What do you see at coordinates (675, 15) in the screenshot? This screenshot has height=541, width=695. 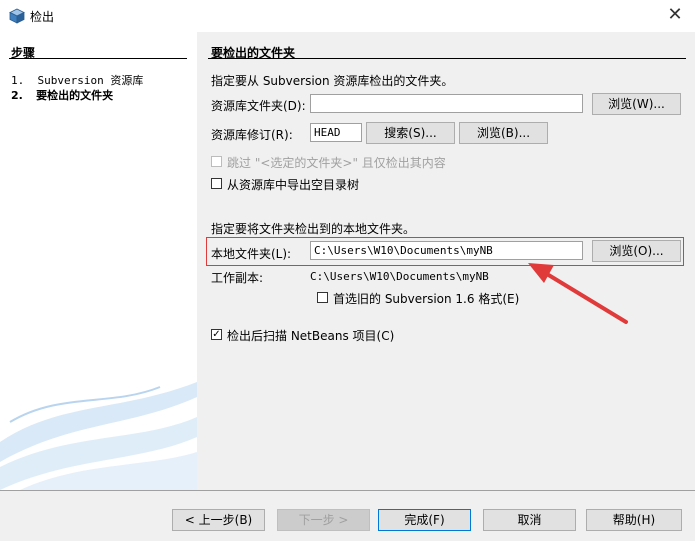 I see `close-icon: ✕` at bounding box center [675, 15].